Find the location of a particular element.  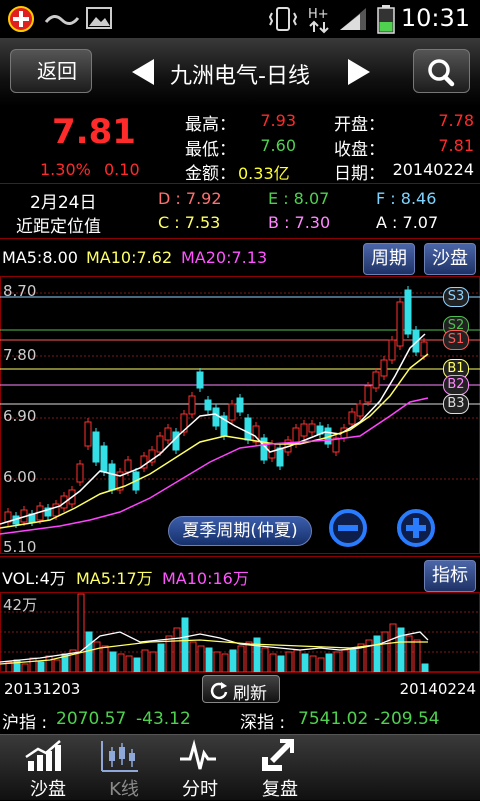

ma10-legend: MA10:7.62 is located at coordinates (129, 257).